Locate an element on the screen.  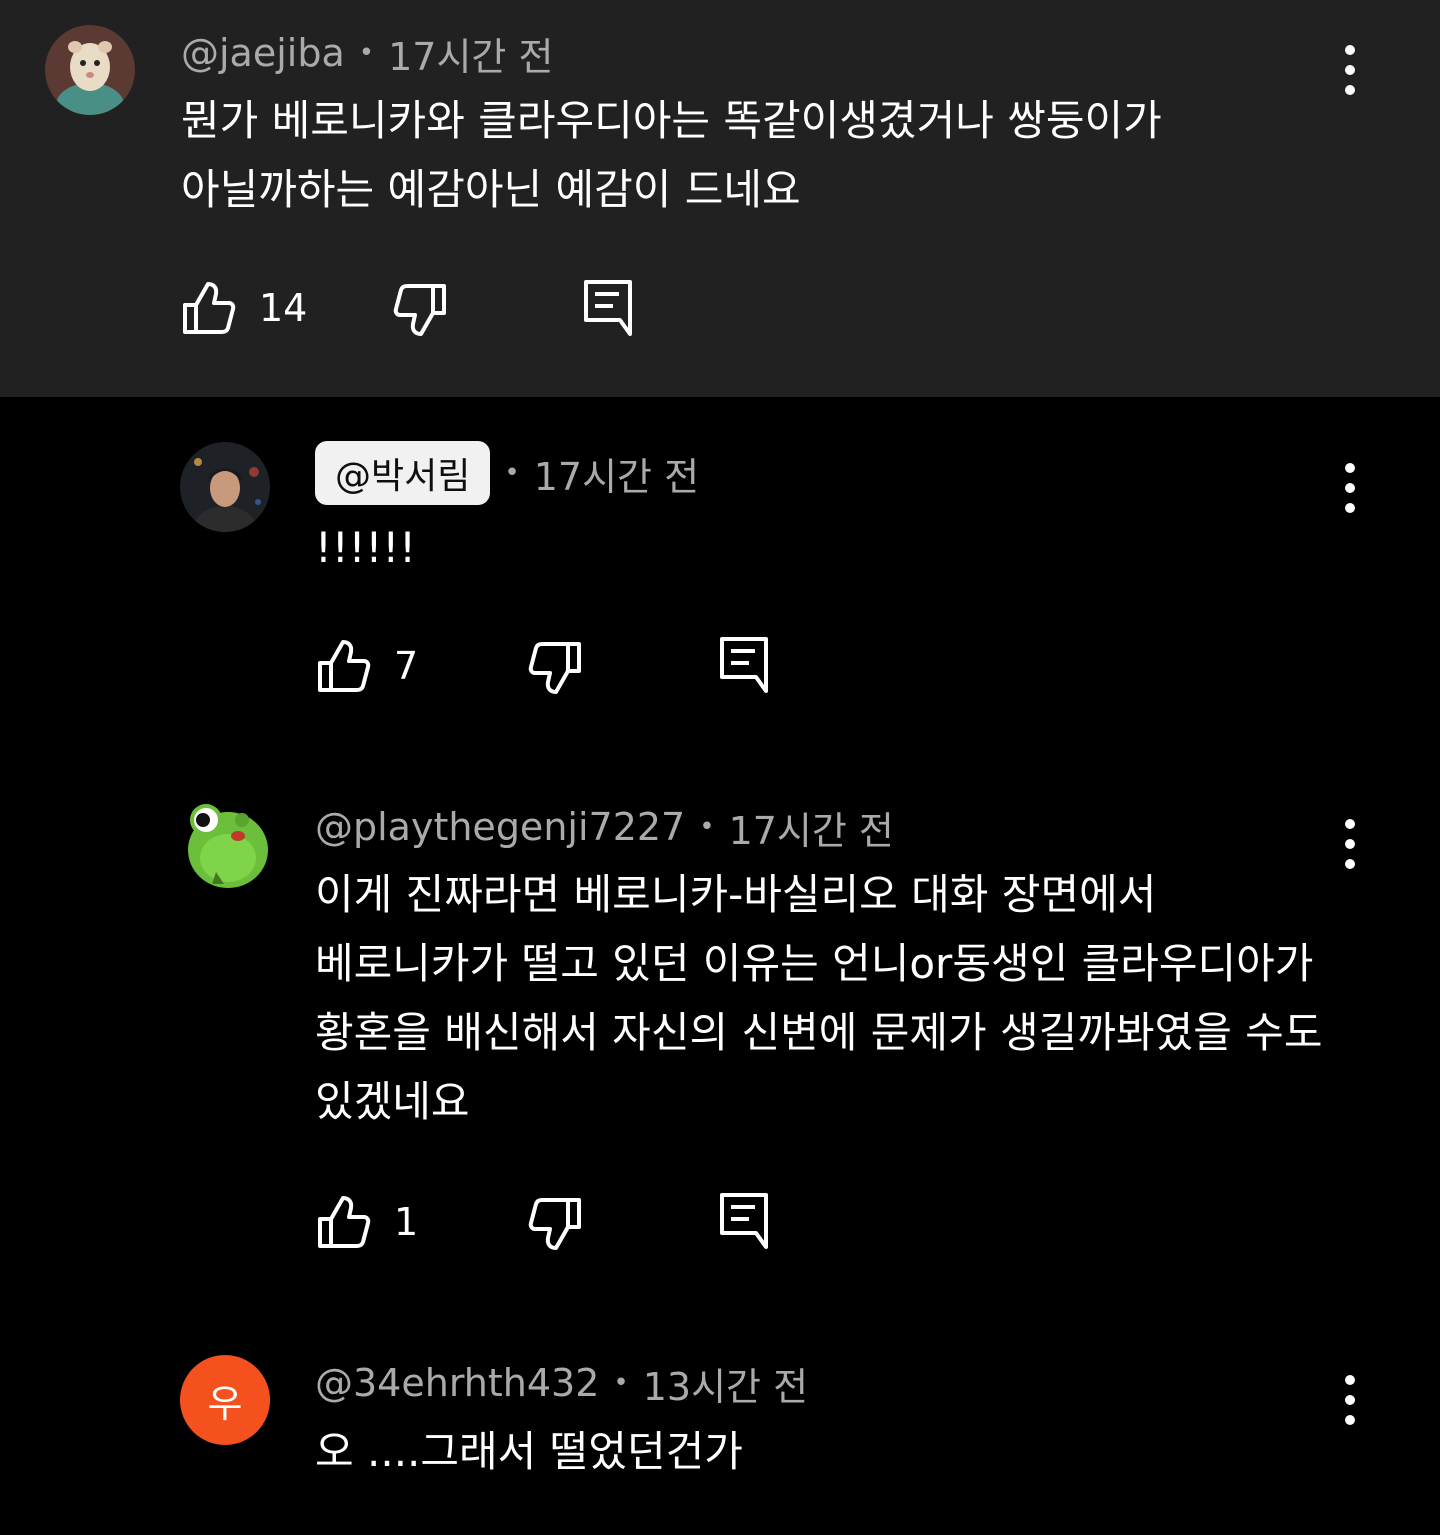
comment-meta: @playthegenji7227 • 17시간 전 is located at coordinates (604, 827).